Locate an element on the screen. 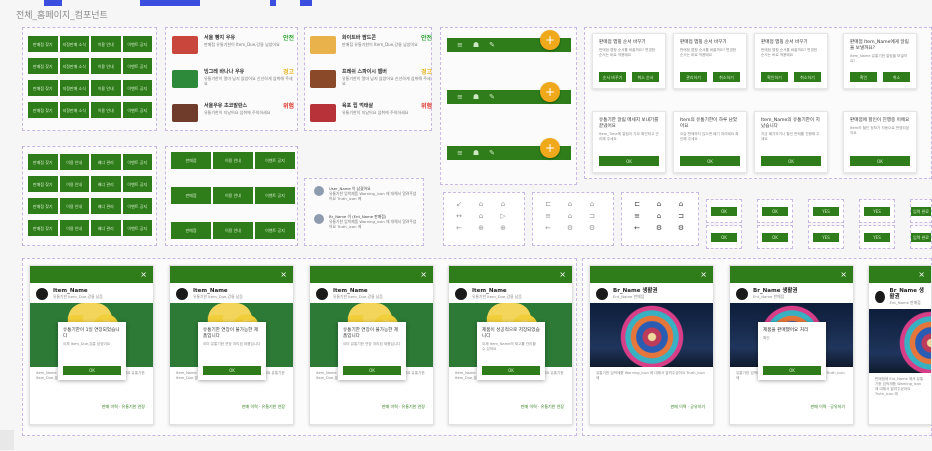 This screenshot has width=932, height=451. dialog-cancel-button: 취소 순서 is located at coordinates (645, 77).